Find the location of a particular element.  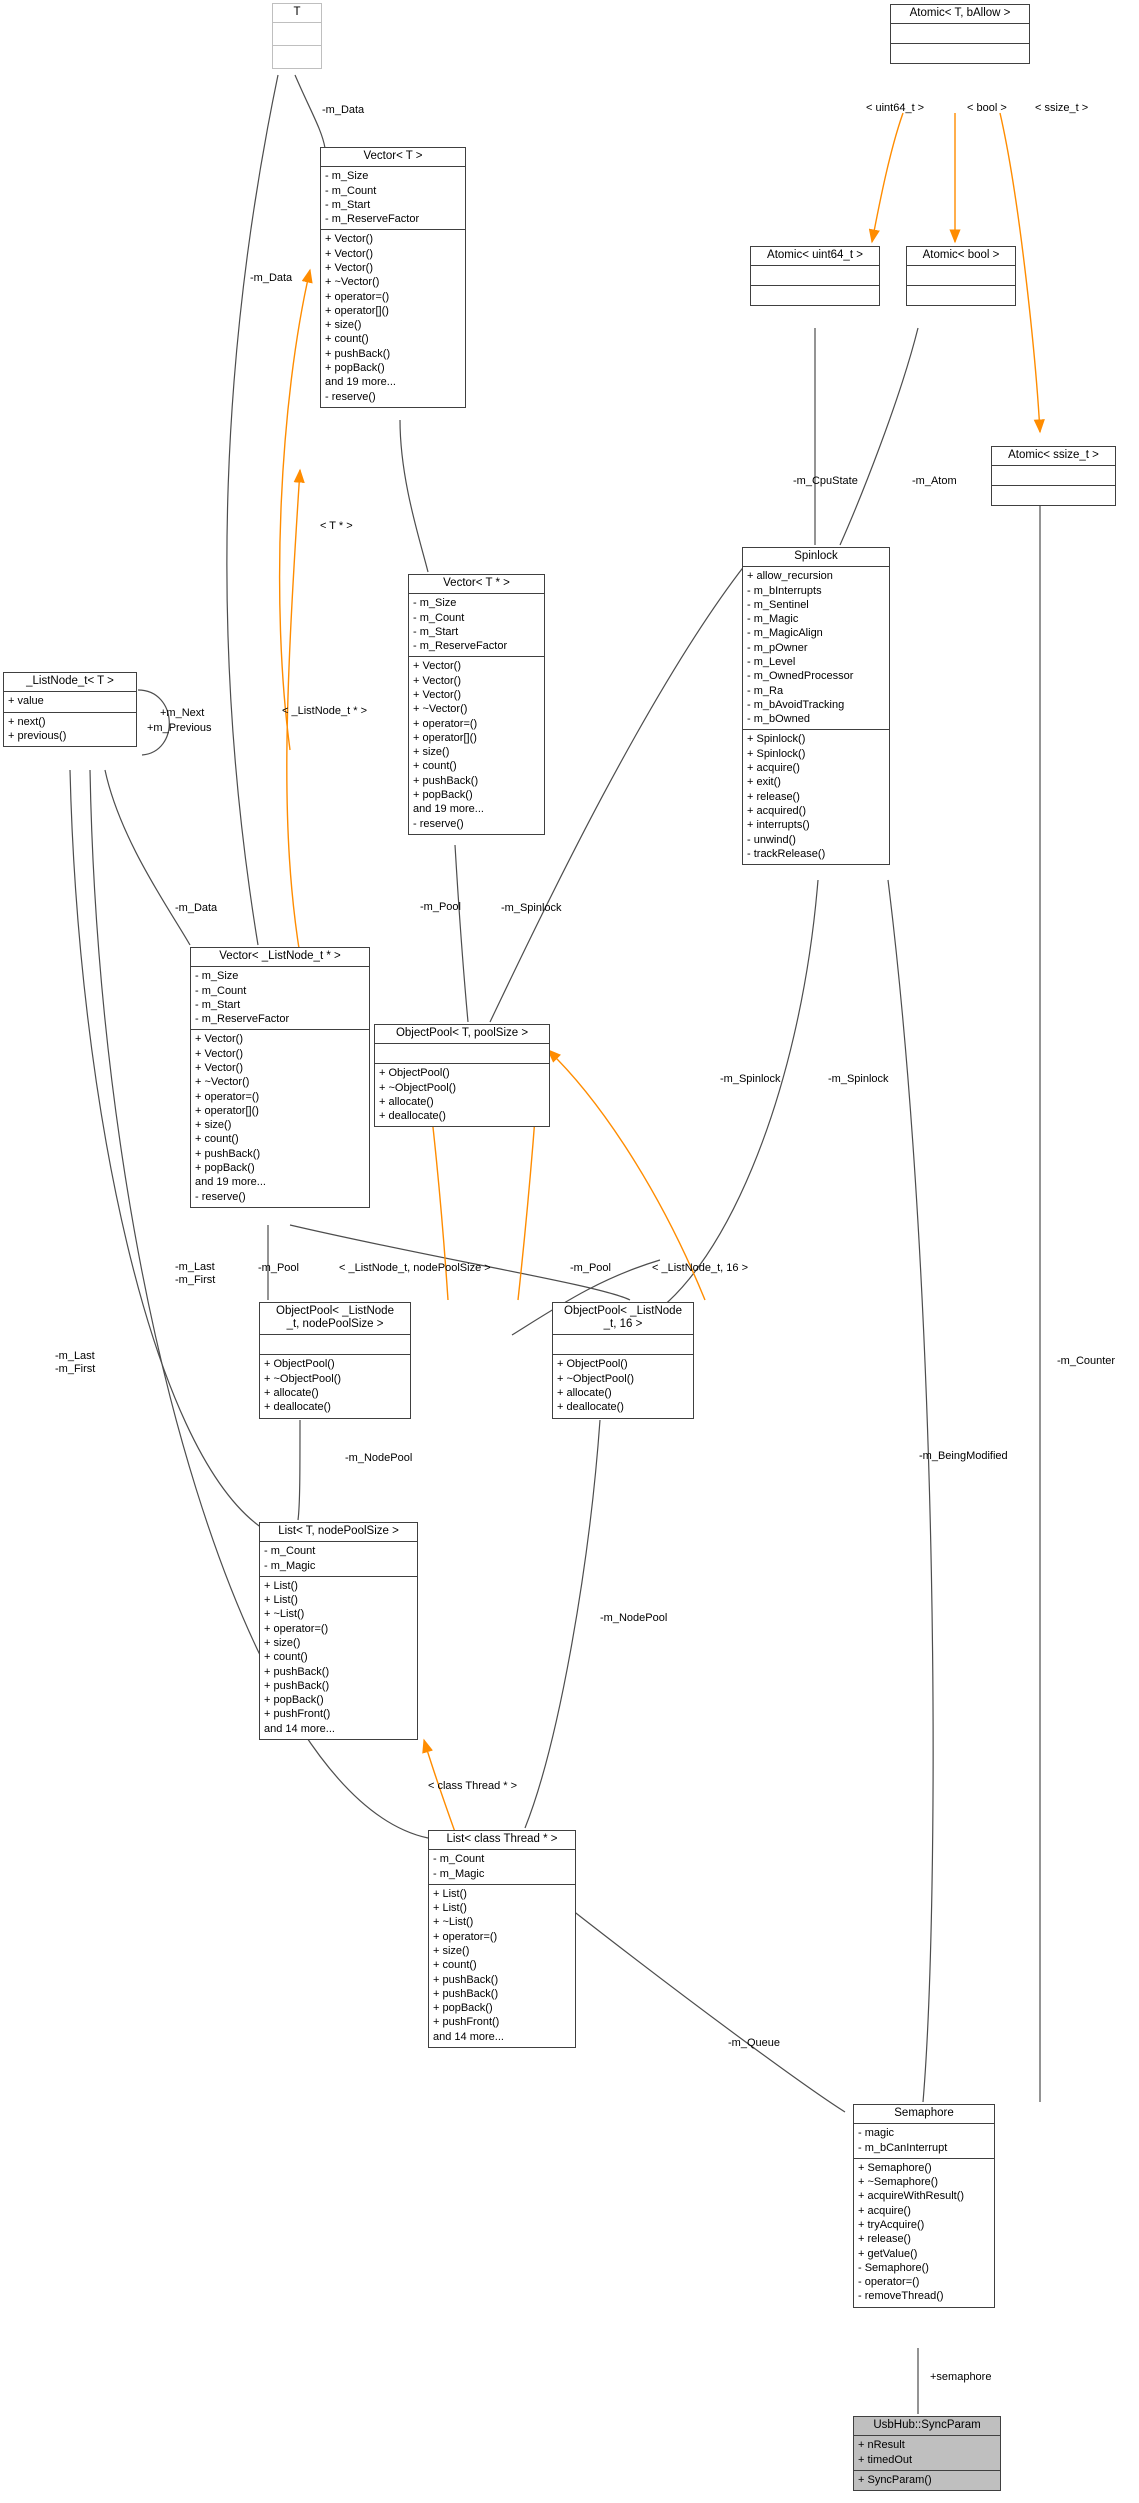

class-attributes: + nResult + timedOut is located at coordinates (927, 2453).